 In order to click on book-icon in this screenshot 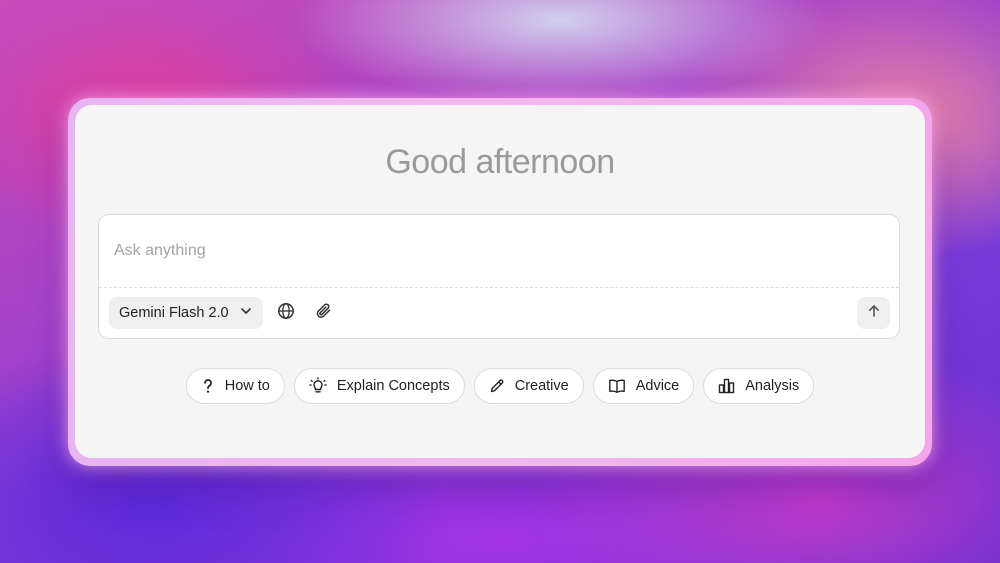, I will do `click(617, 386)`.